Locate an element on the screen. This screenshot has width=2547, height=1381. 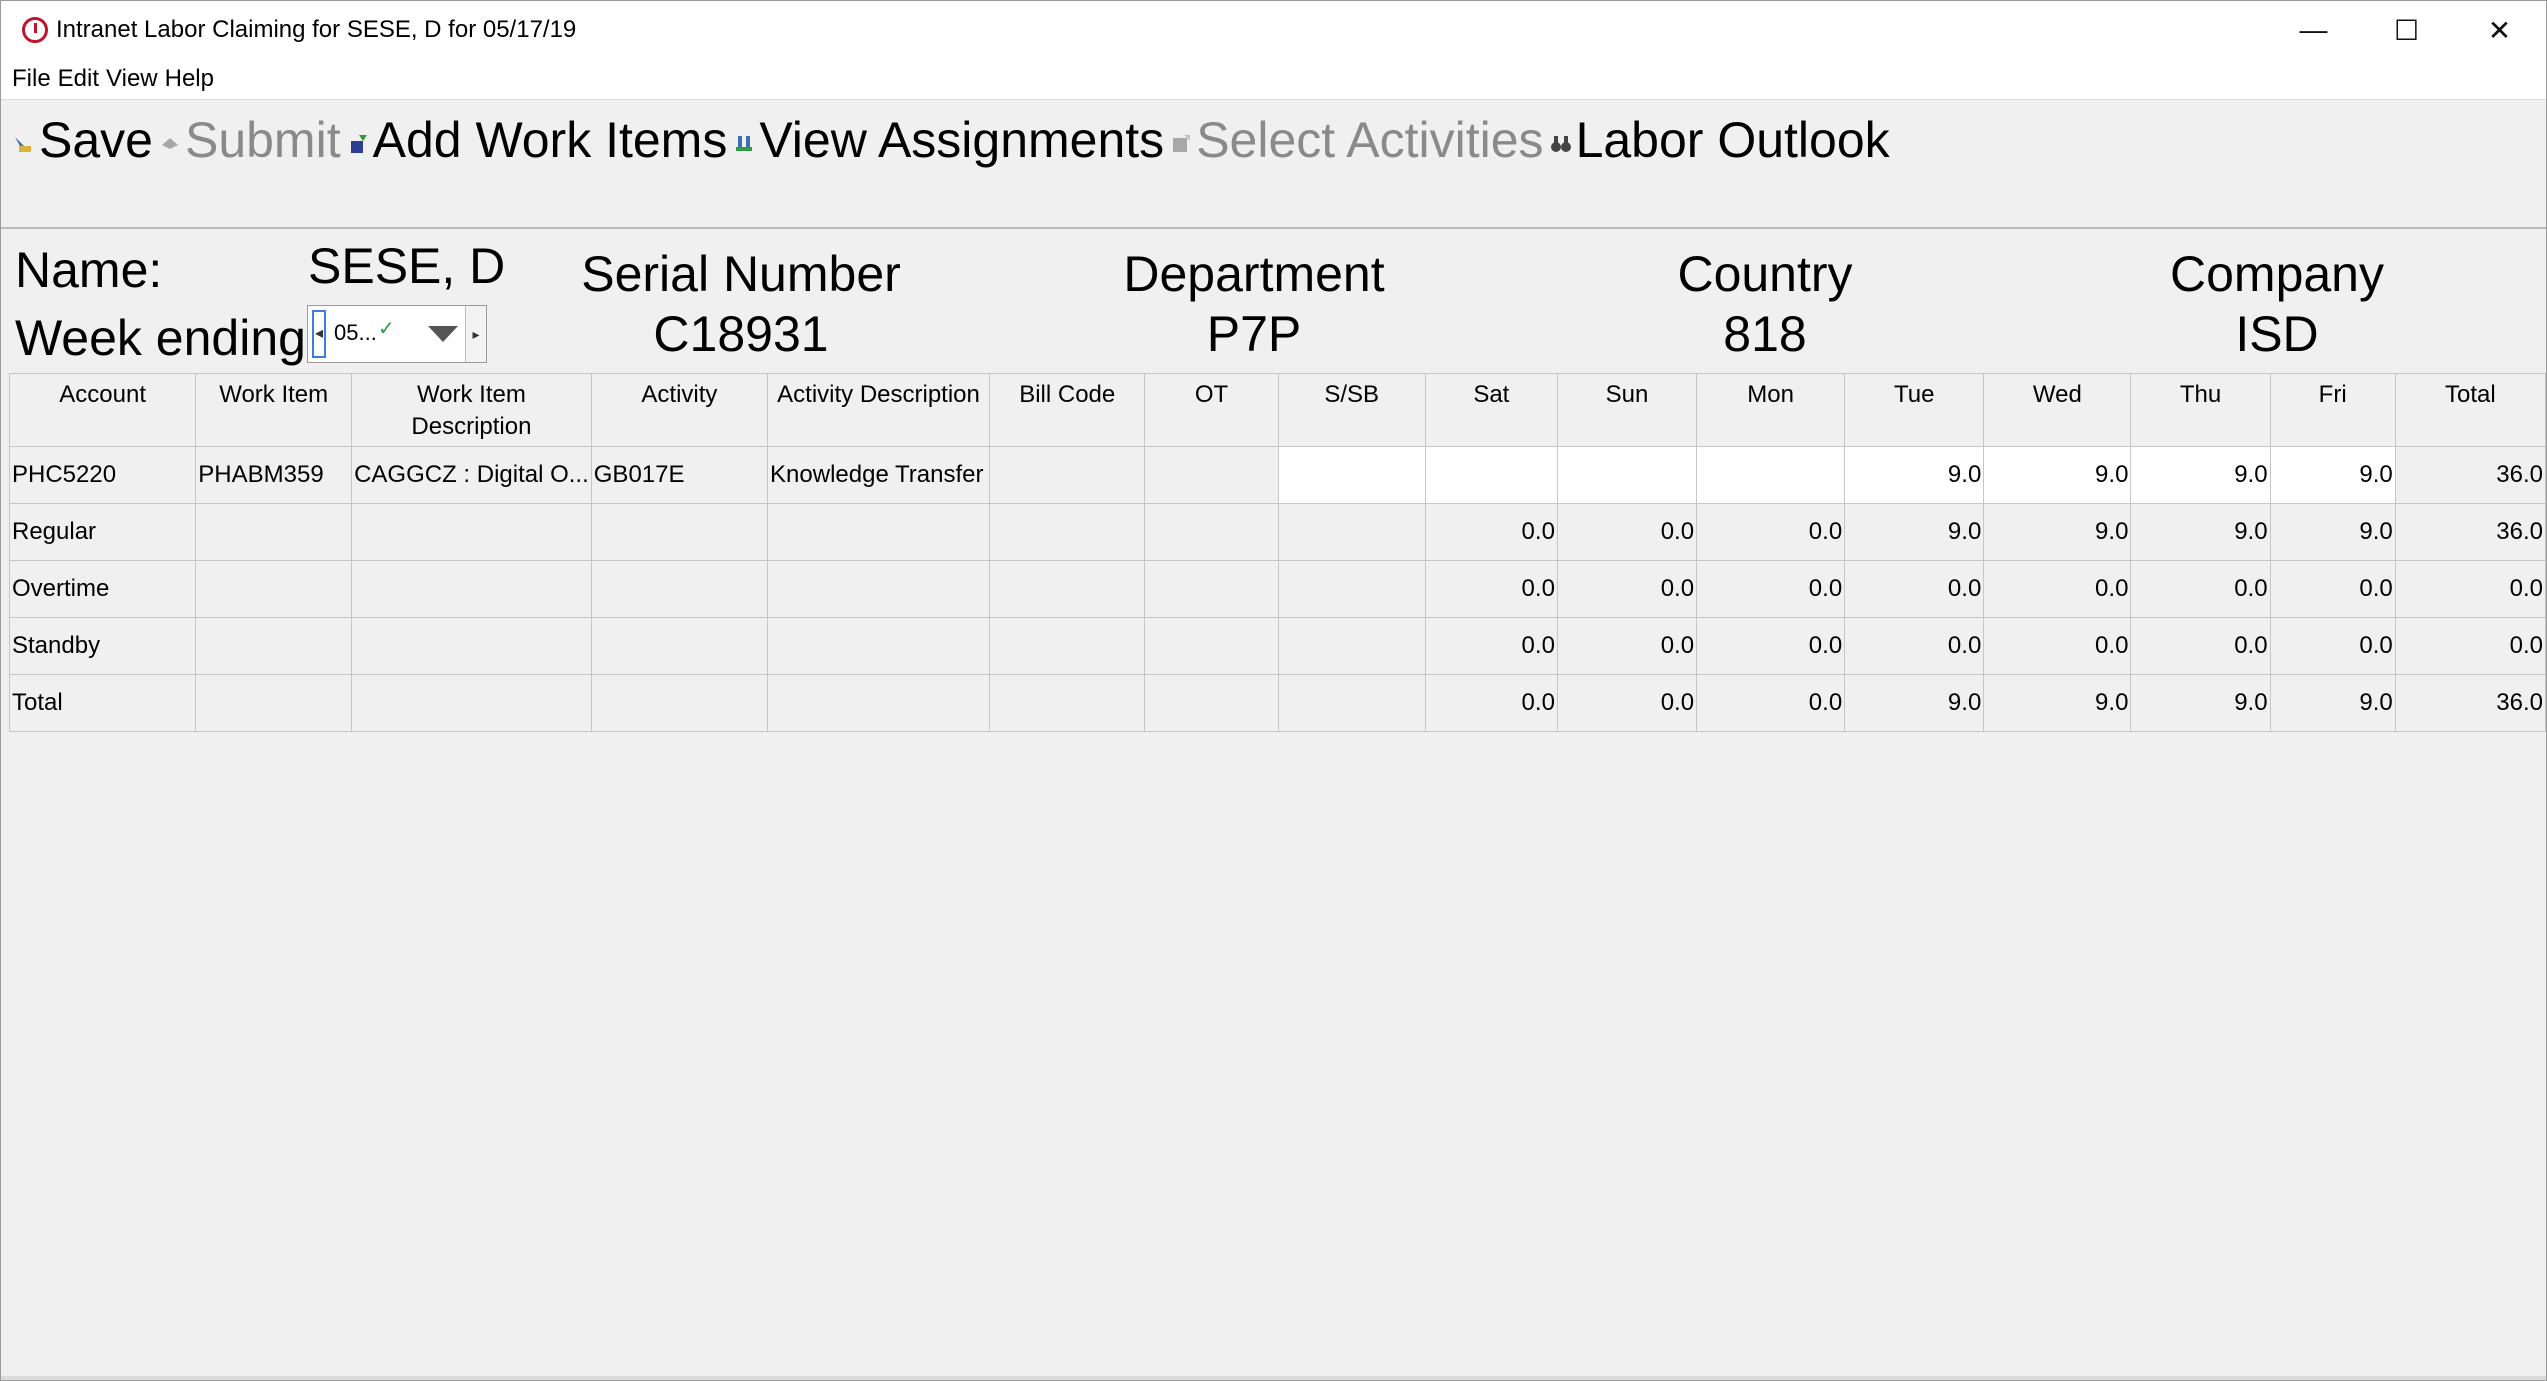
column-header: Activity Description is located at coordinates (878, 410).